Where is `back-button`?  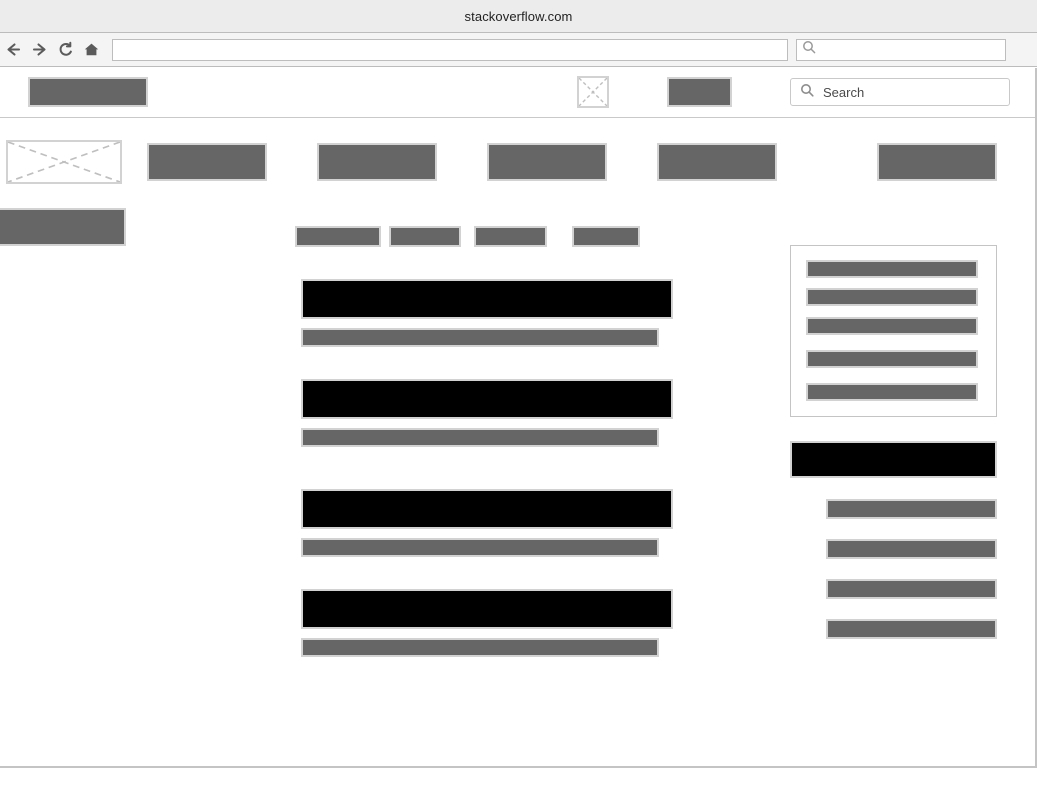 back-button is located at coordinates (13, 50).